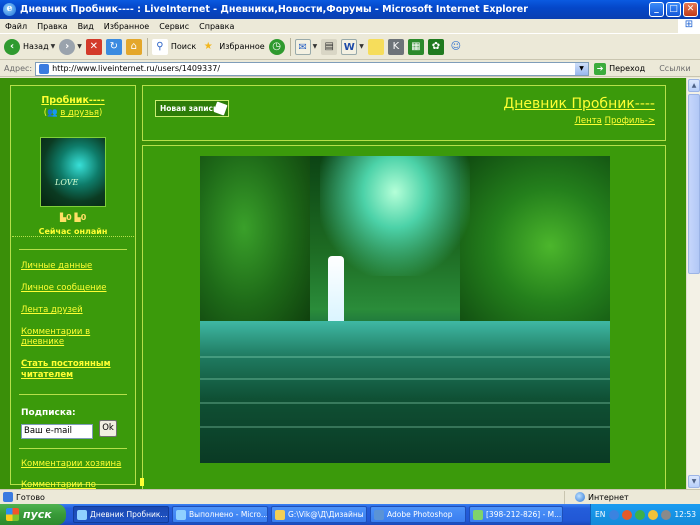 This screenshot has width=700, height=525. Describe the element at coordinates (52, 113) in the screenshot. I see `add-friend-icon: 👥` at that location.